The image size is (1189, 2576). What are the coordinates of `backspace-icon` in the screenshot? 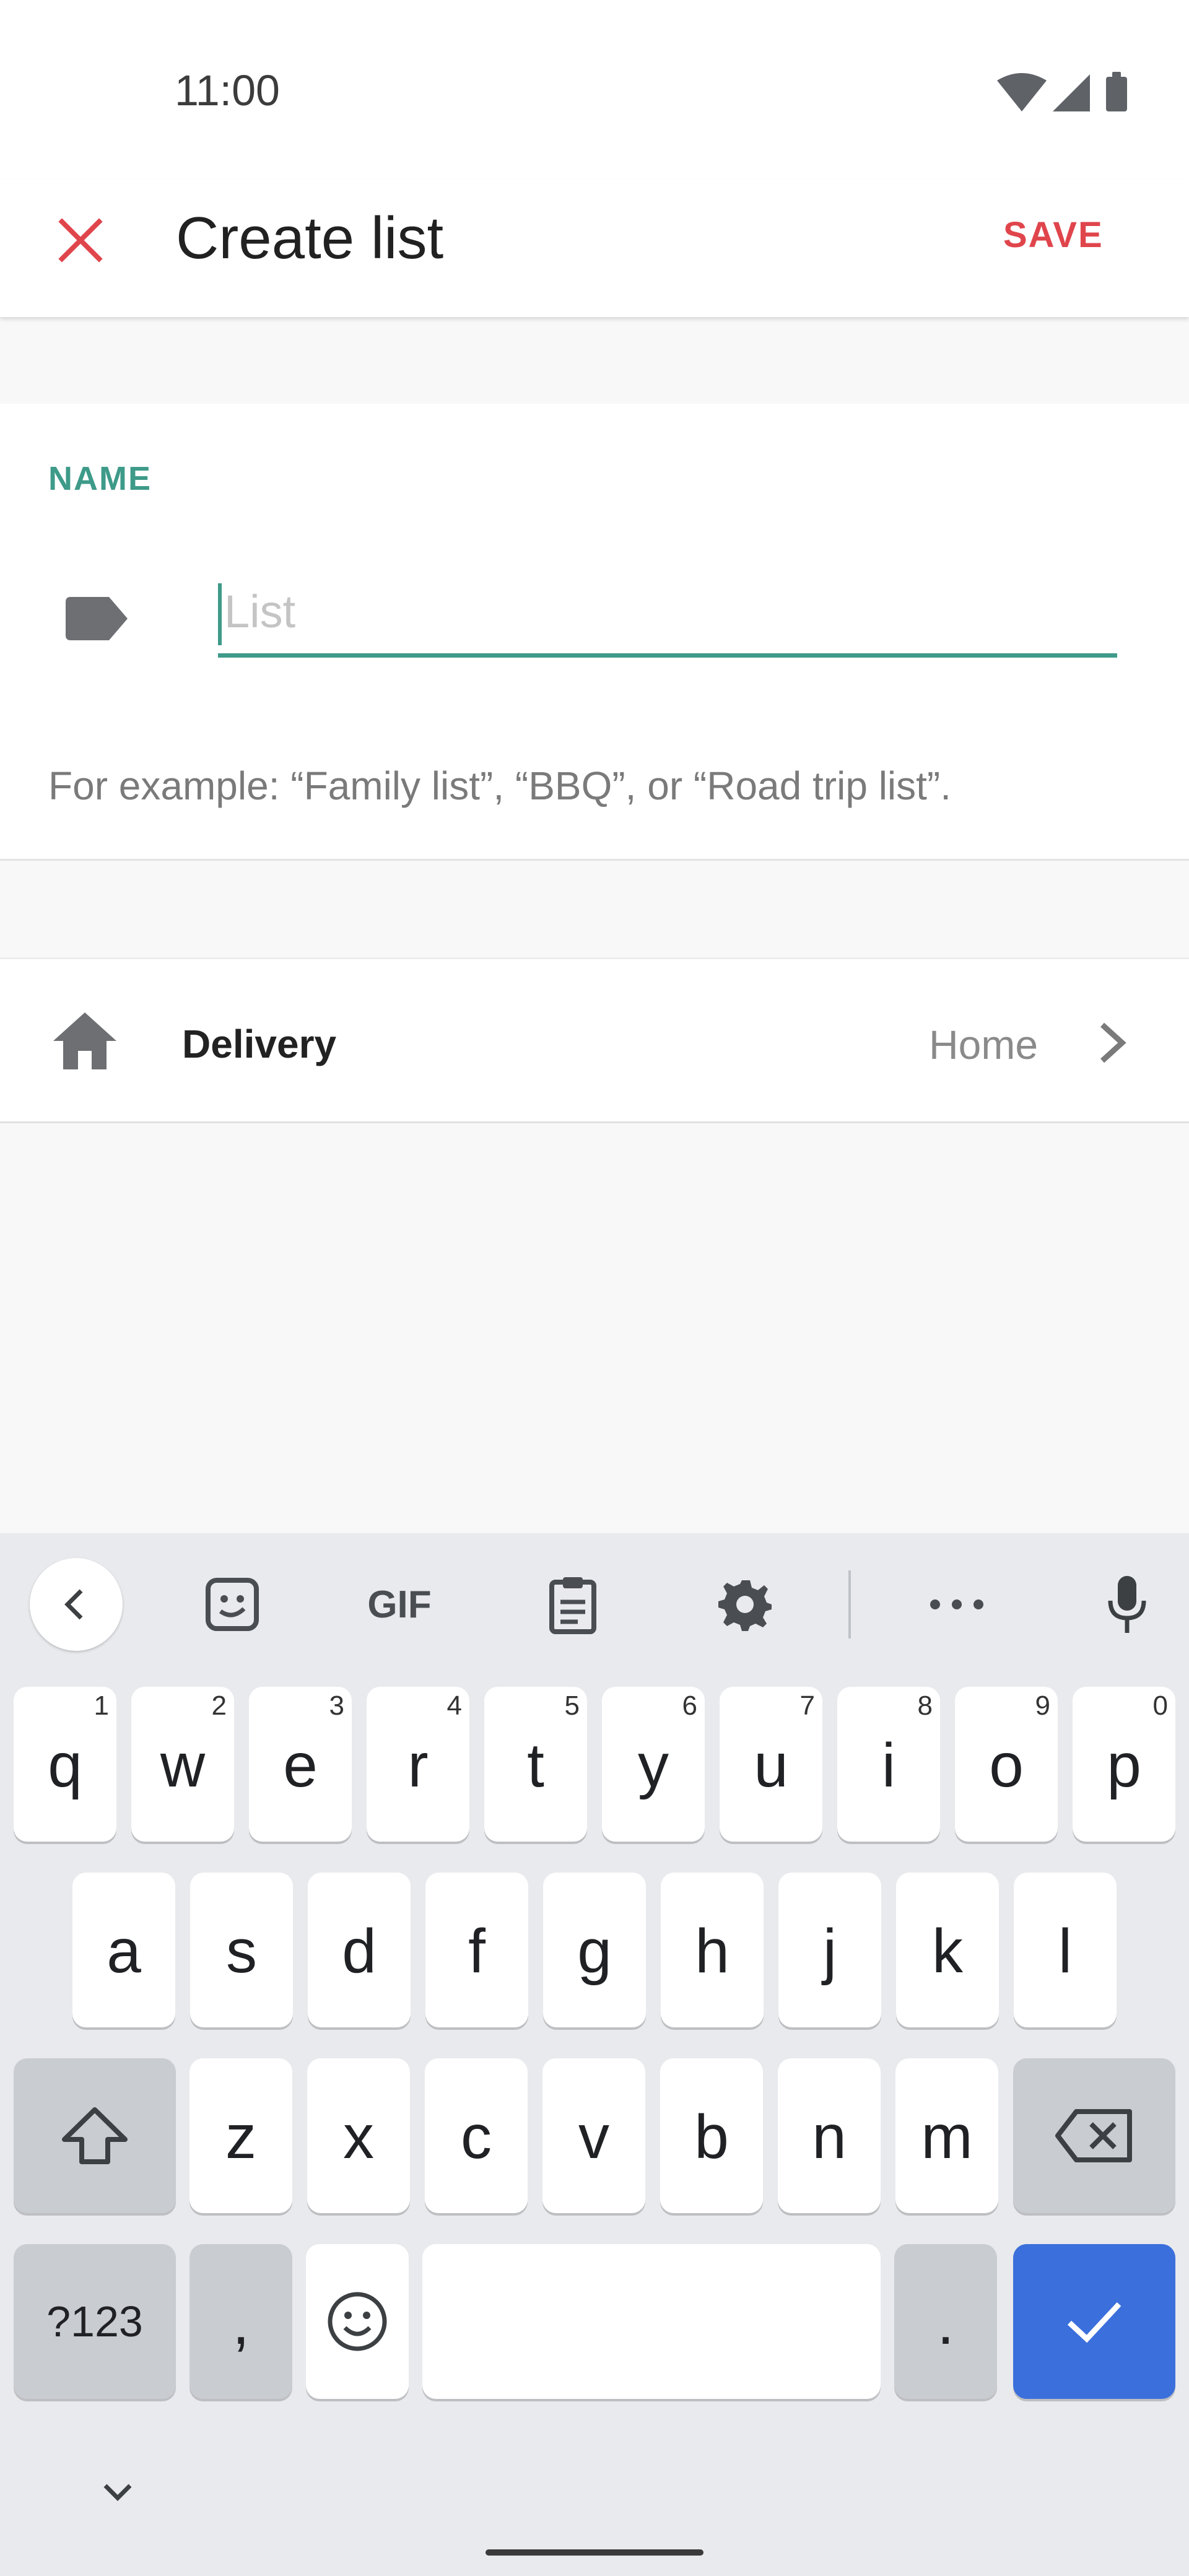 It's located at (1093, 2135).